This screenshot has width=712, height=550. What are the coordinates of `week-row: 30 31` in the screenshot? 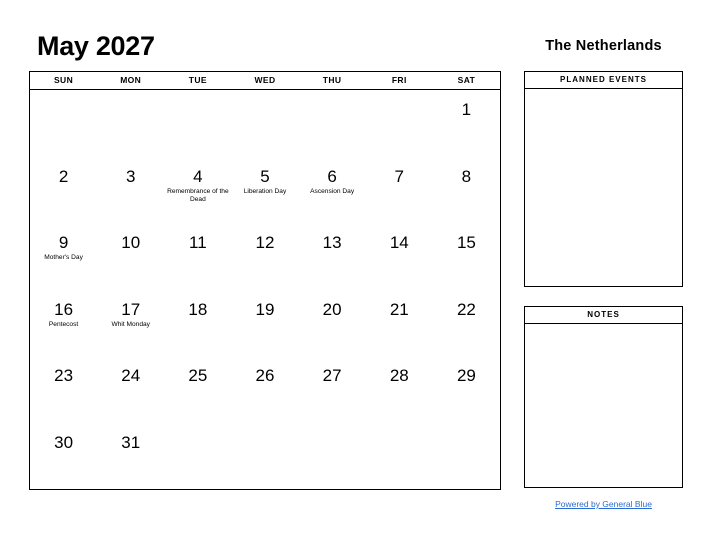 It's located at (265, 456).